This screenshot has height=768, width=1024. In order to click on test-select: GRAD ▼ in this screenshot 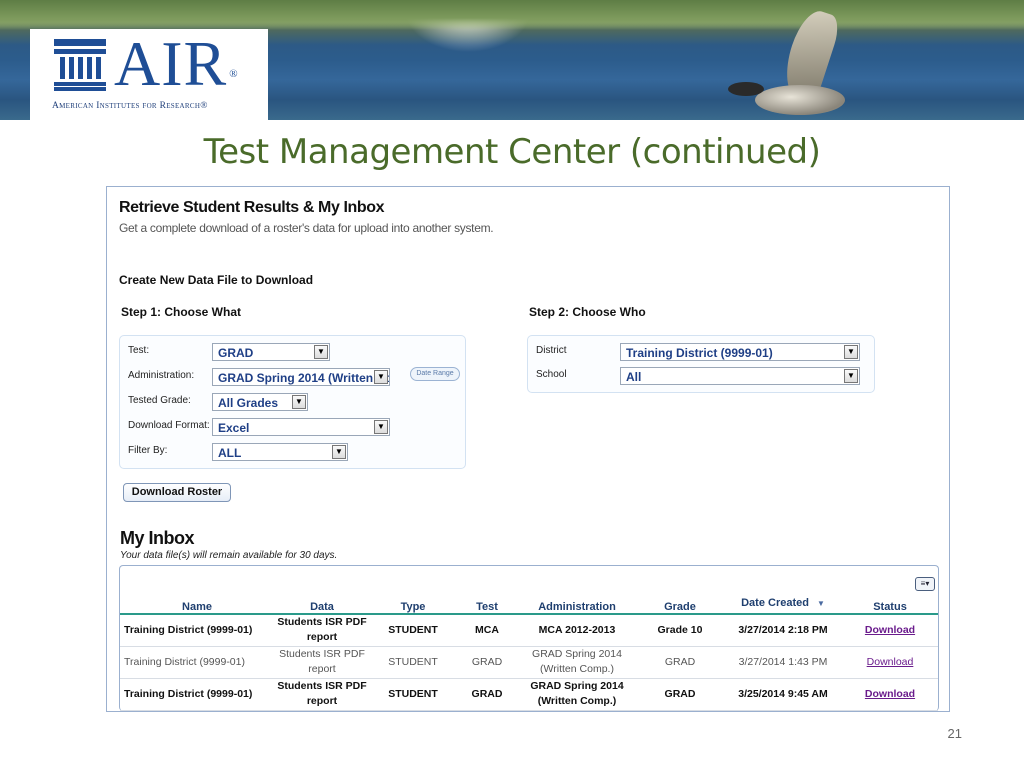, I will do `click(271, 352)`.